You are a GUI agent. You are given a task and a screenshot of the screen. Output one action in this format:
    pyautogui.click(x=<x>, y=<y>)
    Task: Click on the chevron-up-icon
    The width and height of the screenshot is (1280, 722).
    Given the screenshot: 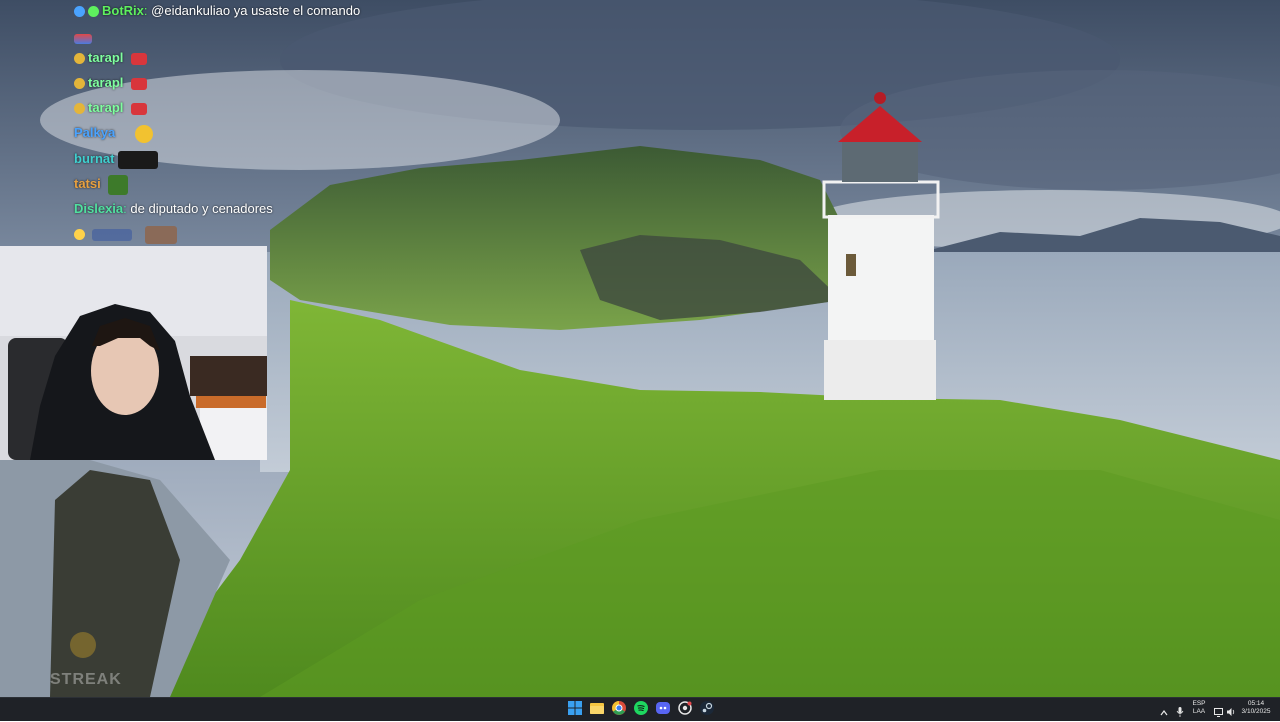 What is the action you would take?
    pyautogui.click(x=1165, y=710)
    